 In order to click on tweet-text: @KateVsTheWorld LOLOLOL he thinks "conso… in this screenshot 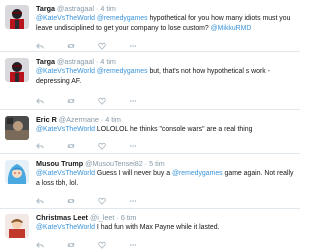, I will do `click(166, 130)`.